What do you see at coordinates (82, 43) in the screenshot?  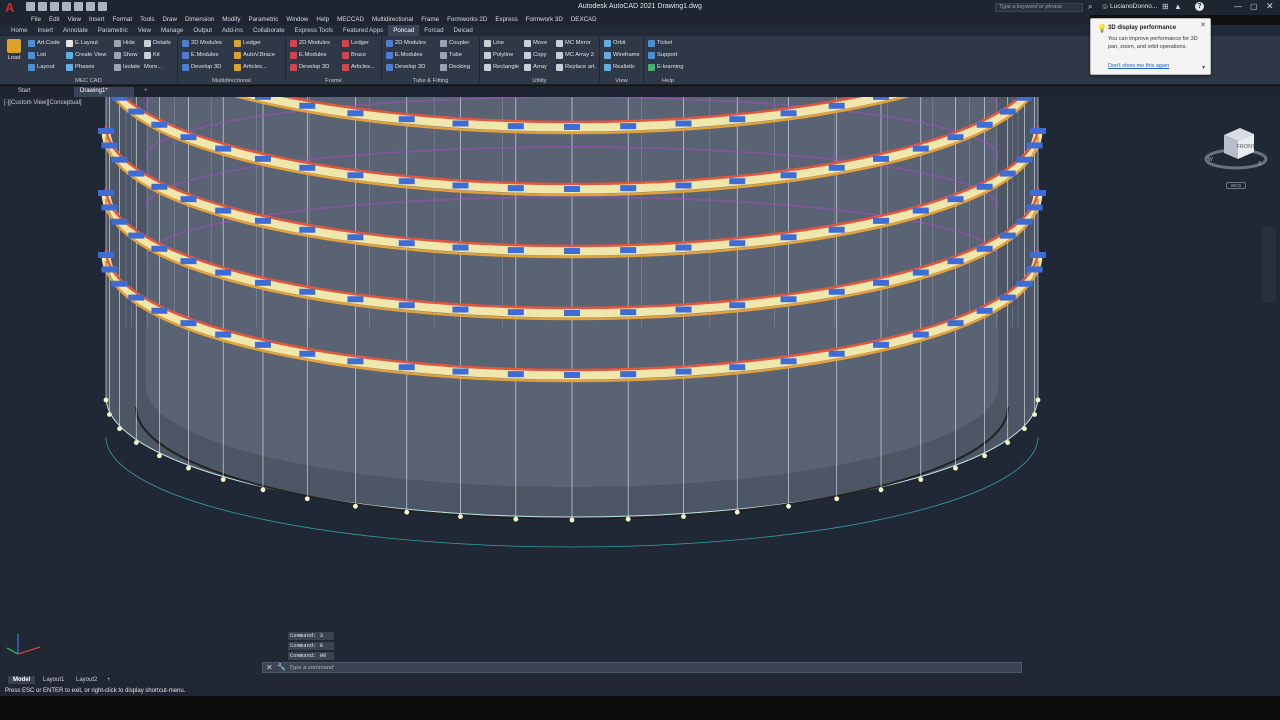 I see `e-layout-button: E.Layout` at bounding box center [82, 43].